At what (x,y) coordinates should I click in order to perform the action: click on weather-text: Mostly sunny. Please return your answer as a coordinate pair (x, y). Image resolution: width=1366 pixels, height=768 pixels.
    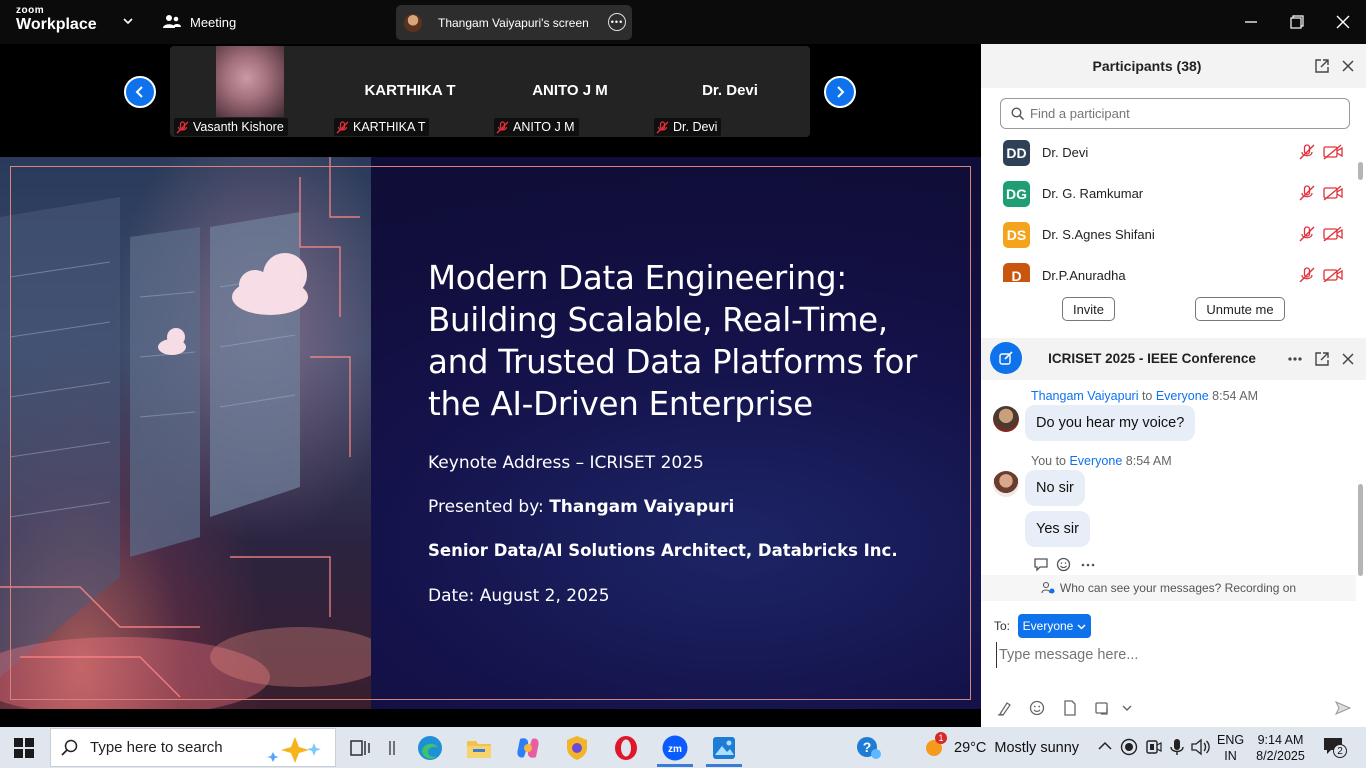
    Looking at the image, I should click on (1037, 747).